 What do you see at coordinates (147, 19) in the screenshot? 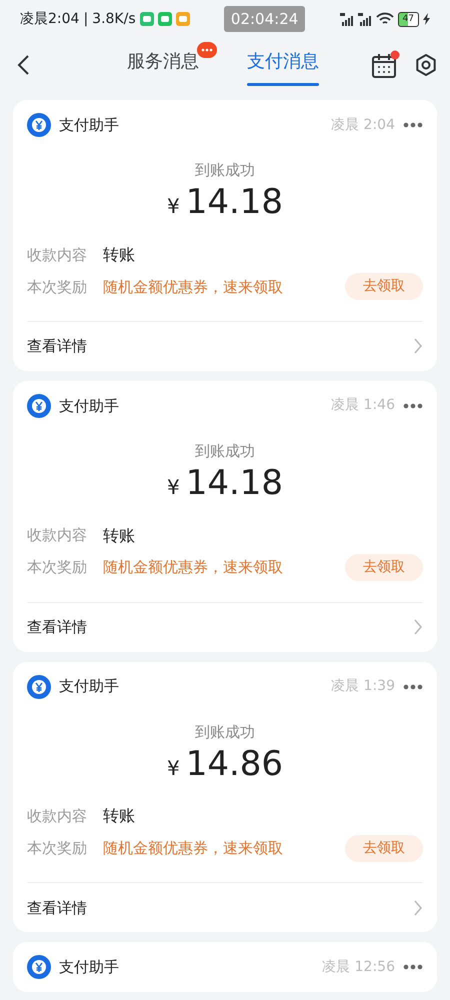
I see `app-icon` at bounding box center [147, 19].